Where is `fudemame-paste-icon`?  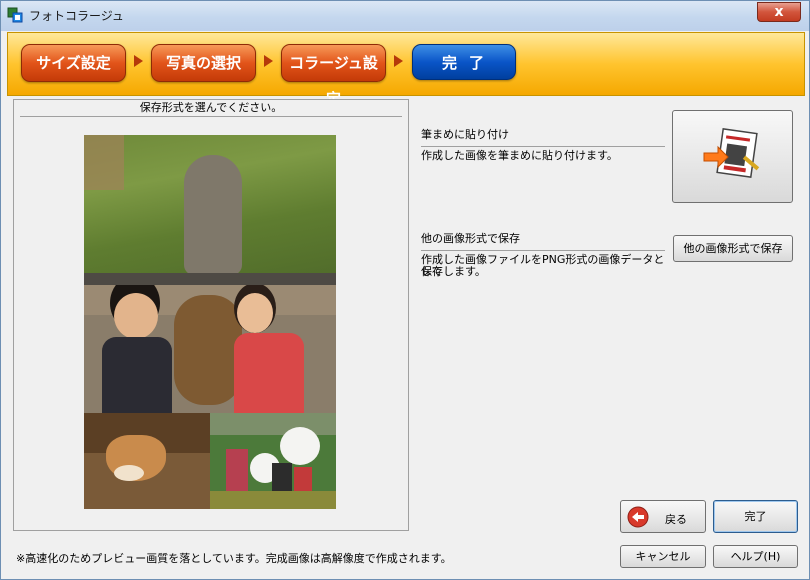 fudemame-paste-icon is located at coordinates (731, 153).